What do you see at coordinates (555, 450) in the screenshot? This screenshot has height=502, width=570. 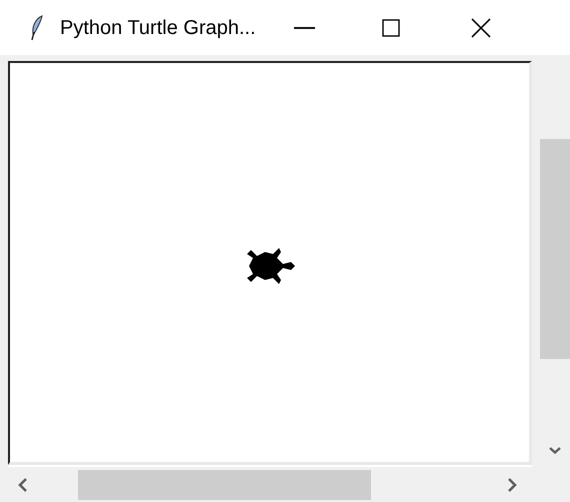 I see `chevron-down-icon` at bounding box center [555, 450].